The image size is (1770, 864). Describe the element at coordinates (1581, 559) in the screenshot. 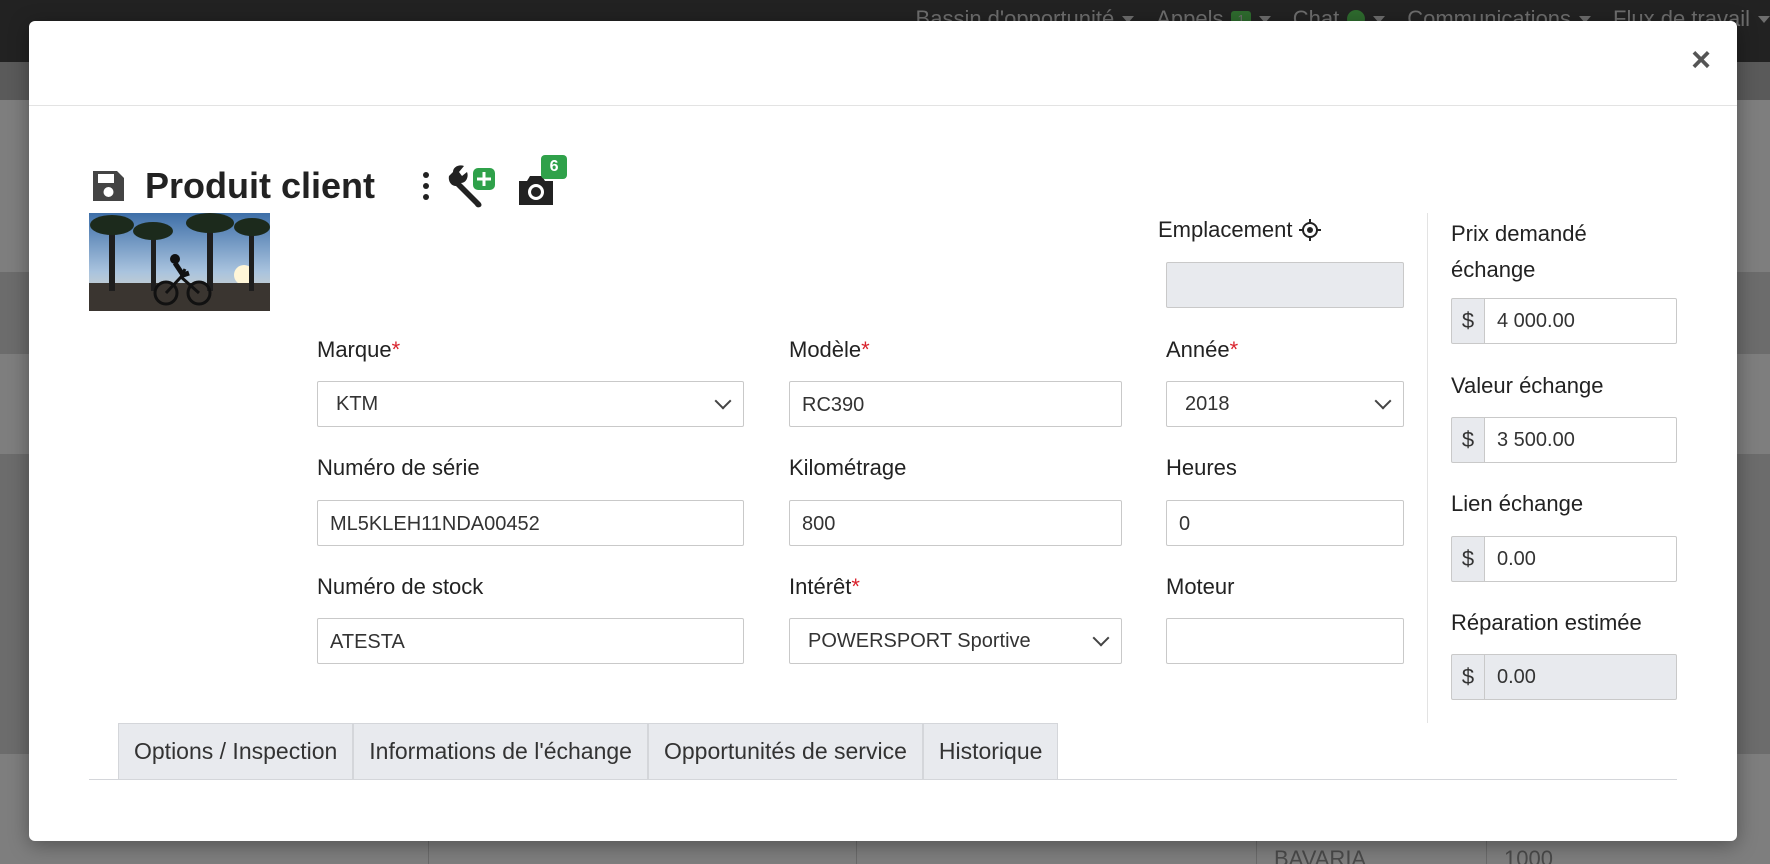

I see `lien-echange-input: 0.00` at that location.